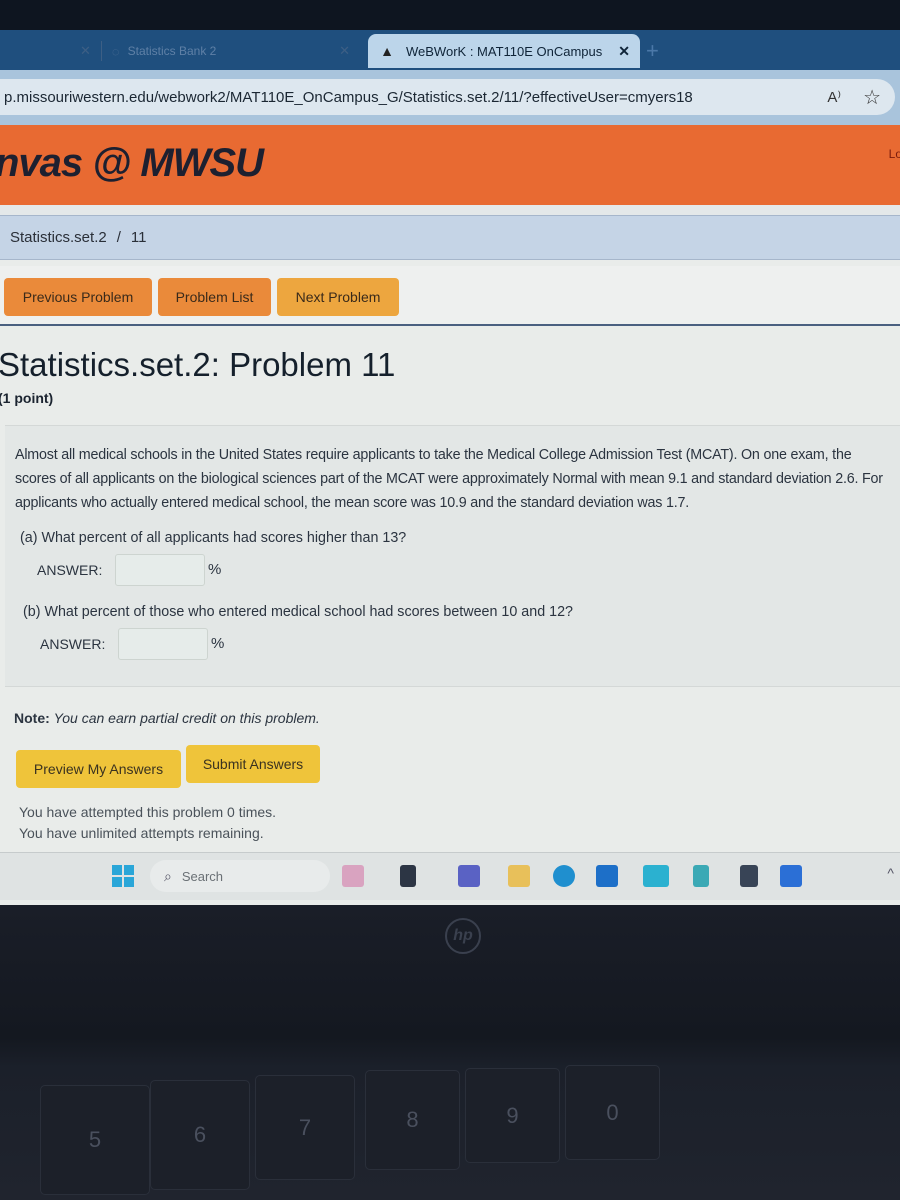  What do you see at coordinates (519, 876) in the screenshot?
I see `folder-icon` at bounding box center [519, 876].